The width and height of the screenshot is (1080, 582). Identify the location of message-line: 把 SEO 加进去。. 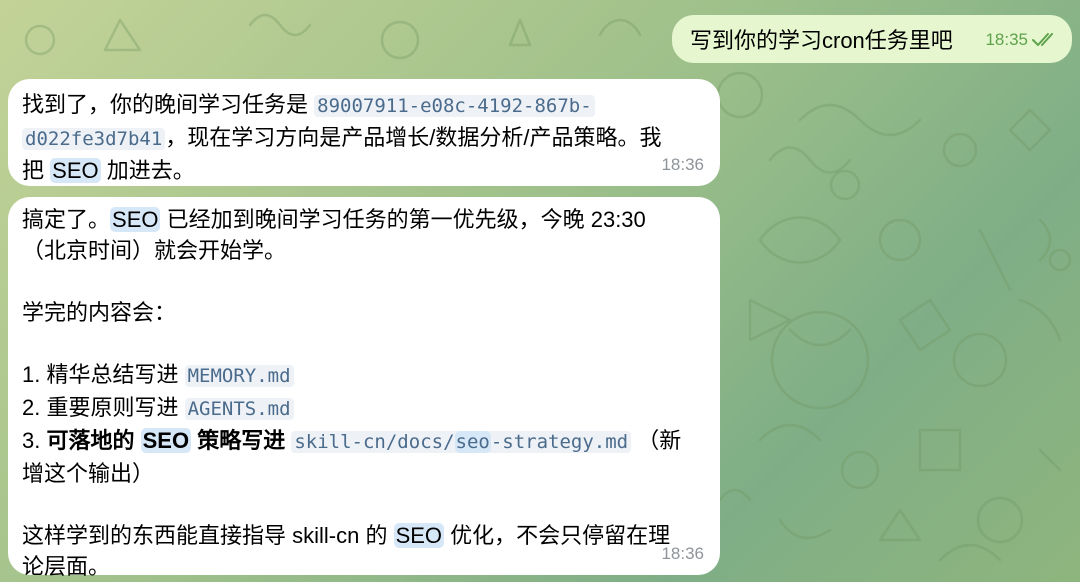
(364, 170).